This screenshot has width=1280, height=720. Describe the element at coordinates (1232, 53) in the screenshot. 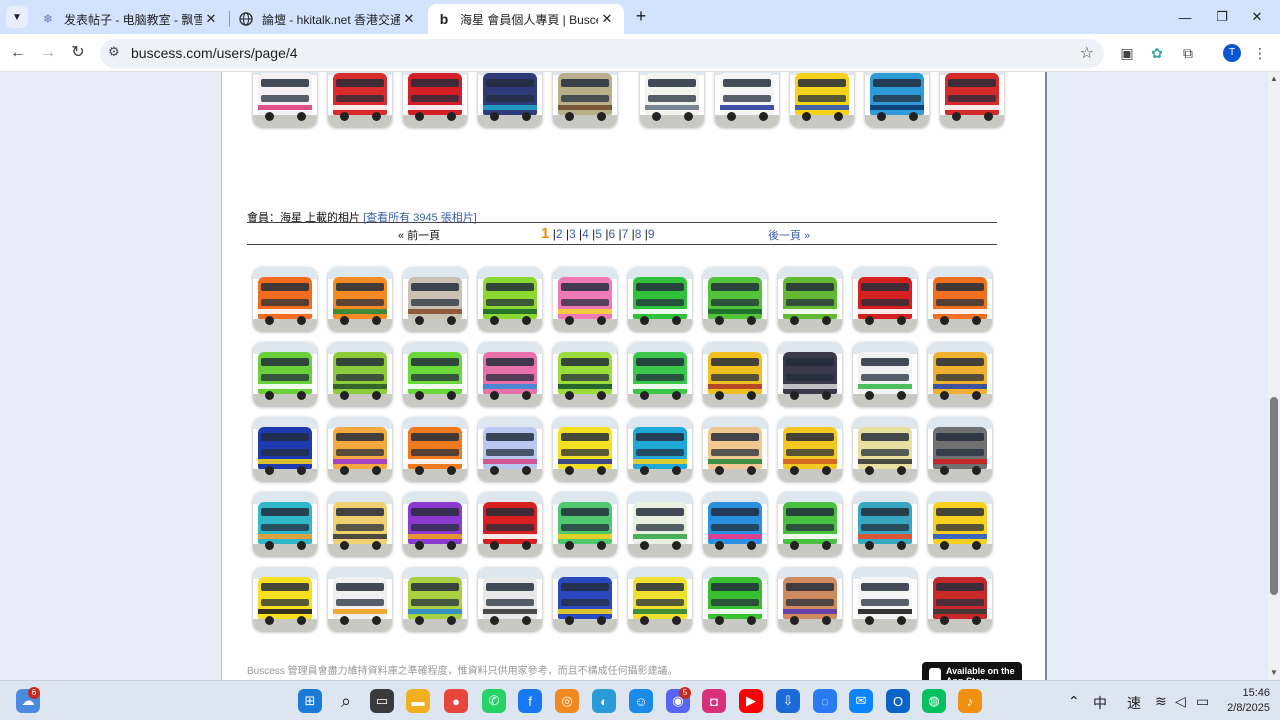

I see `profile-avatar: T` at that location.